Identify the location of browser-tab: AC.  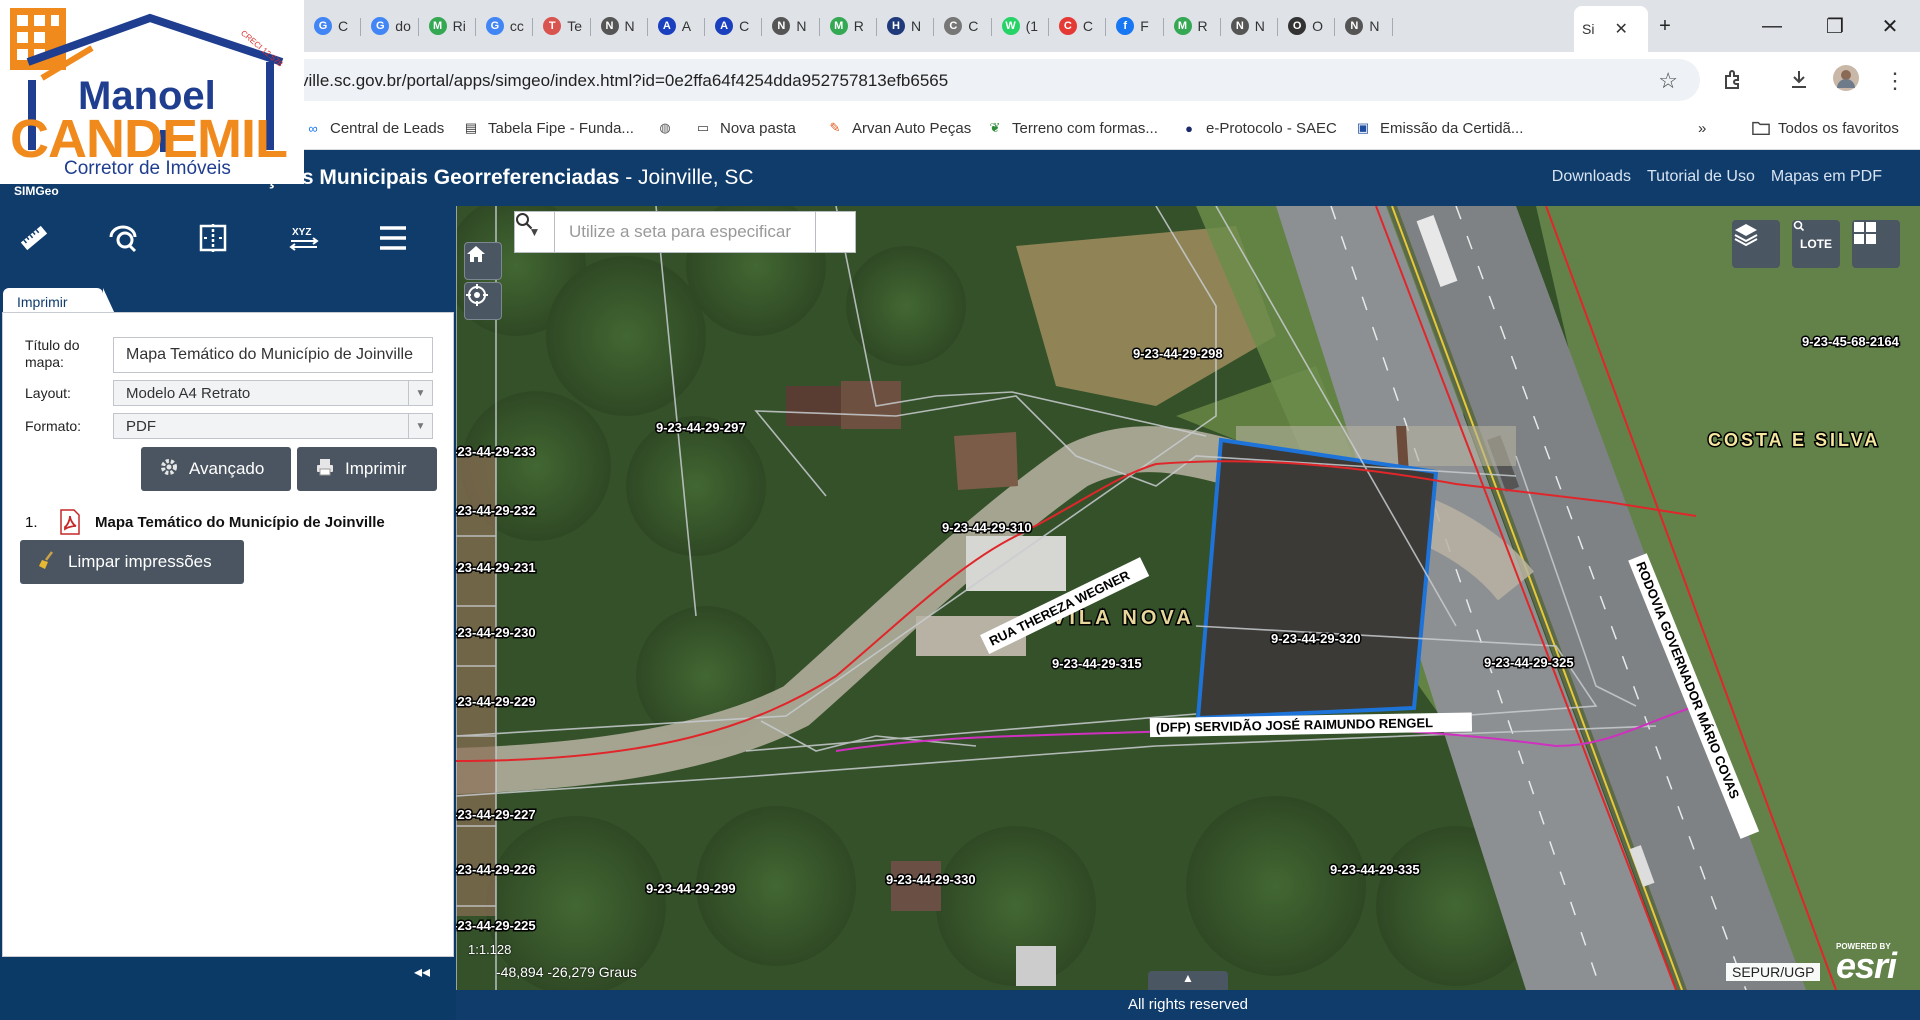
(732, 26).